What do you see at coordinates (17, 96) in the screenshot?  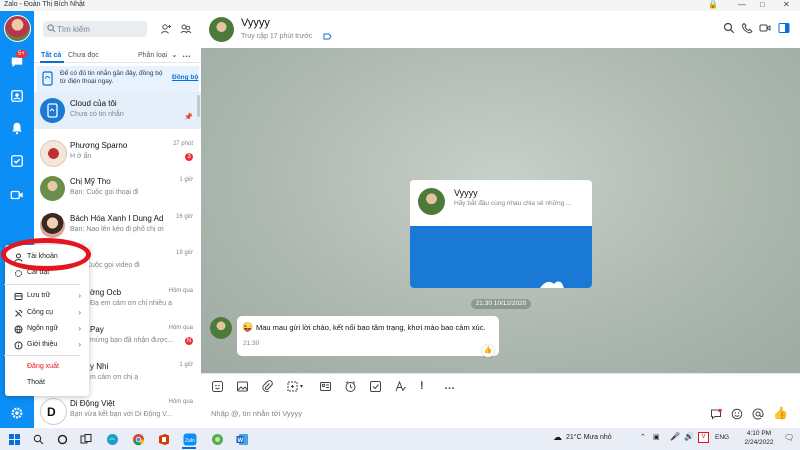 I see `contacts-icon` at bounding box center [17, 96].